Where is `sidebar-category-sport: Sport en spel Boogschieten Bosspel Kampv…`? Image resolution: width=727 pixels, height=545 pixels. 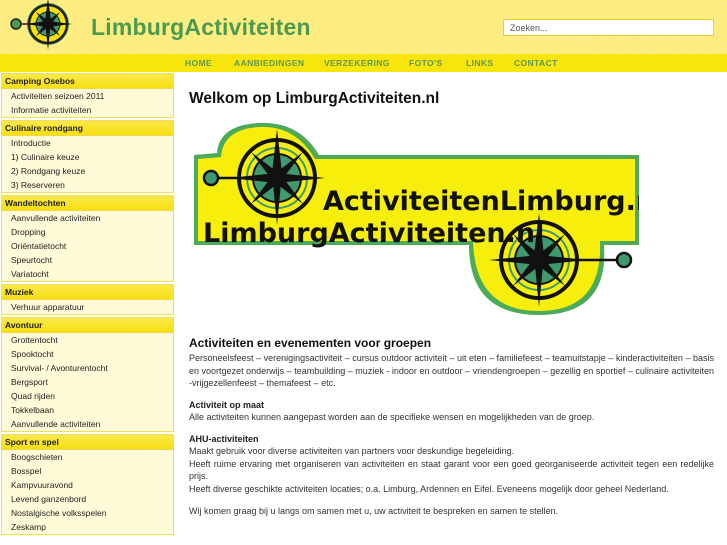 sidebar-category-sport: Sport en spel Boogschieten Bosspel Kampv… is located at coordinates (87, 484).